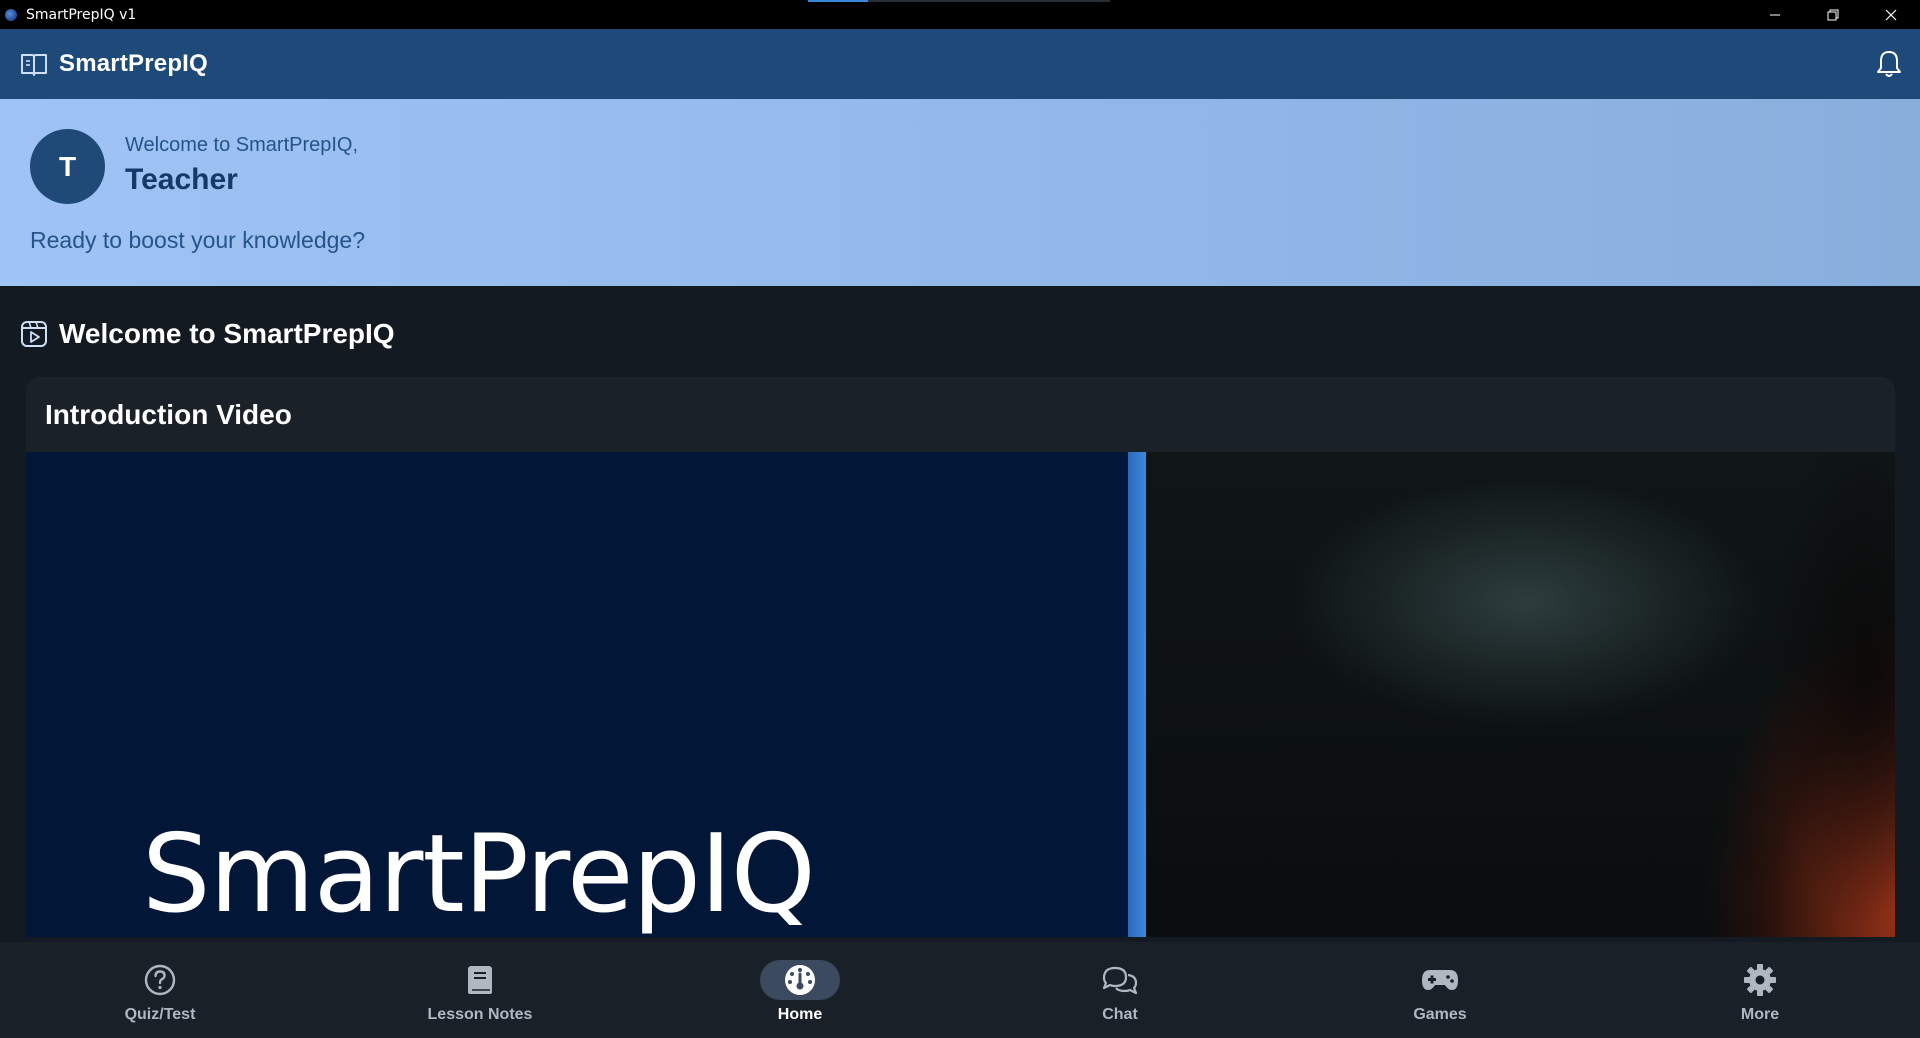  I want to click on nav-label: Games, so click(1440, 1014).